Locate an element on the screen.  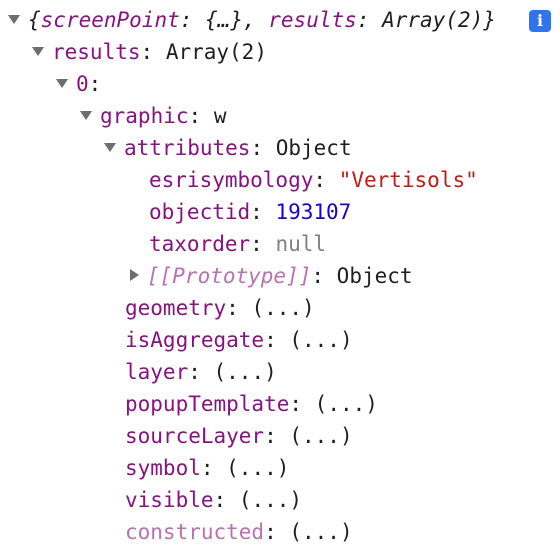
summary-close-brace: } is located at coordinates (489, 20).